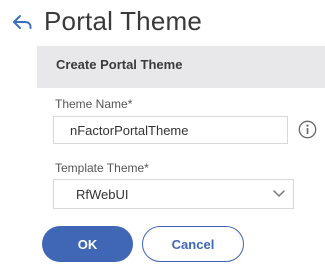 Image resolution: width=325 pixels, height=270 pixels. What do you see at coordinates (119, 64) in the screenshot?
I see `panel-title: Create Portal Theme` at bounding box center [119, 64].